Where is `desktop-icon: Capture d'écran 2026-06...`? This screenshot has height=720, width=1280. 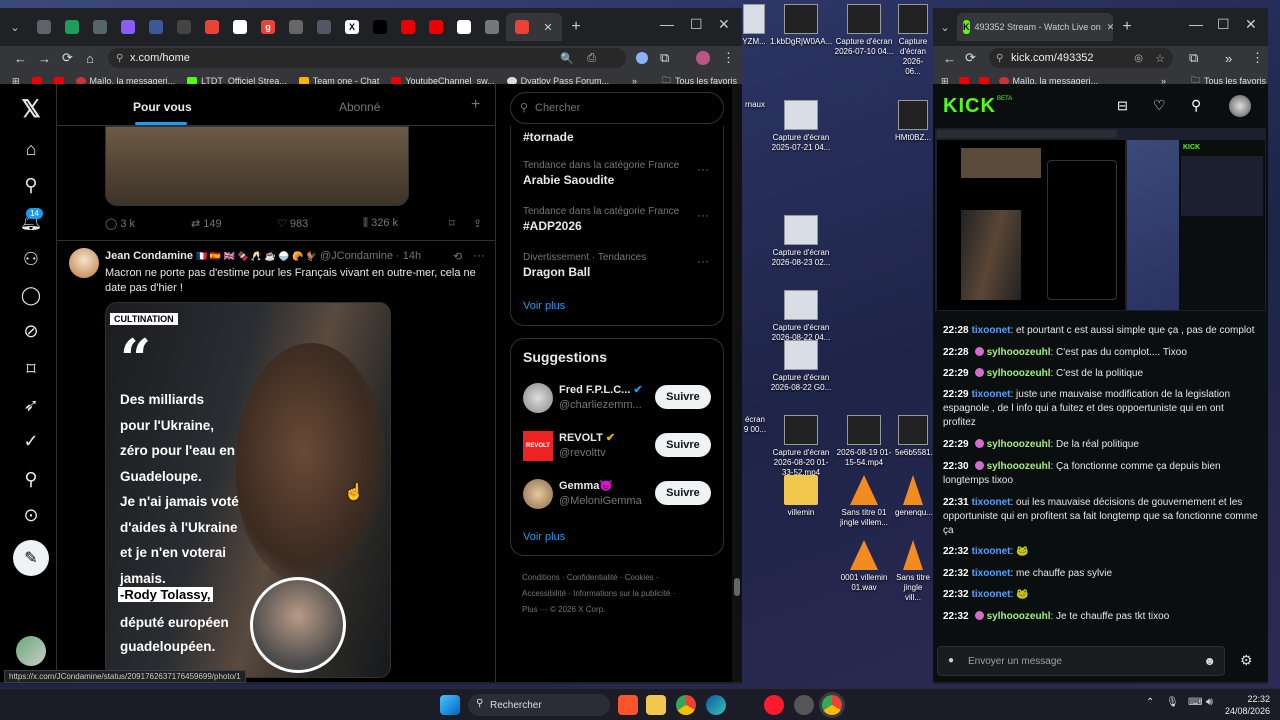
desktop-icon: Capture d'écran 2026-06... is located at coordinates (913, 40).